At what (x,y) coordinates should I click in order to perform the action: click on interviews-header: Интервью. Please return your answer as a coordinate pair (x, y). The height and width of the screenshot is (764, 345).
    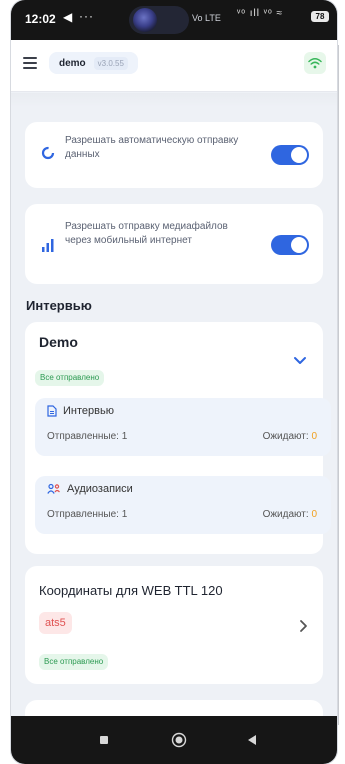
    Looking at the image, I should click on (80, 411).